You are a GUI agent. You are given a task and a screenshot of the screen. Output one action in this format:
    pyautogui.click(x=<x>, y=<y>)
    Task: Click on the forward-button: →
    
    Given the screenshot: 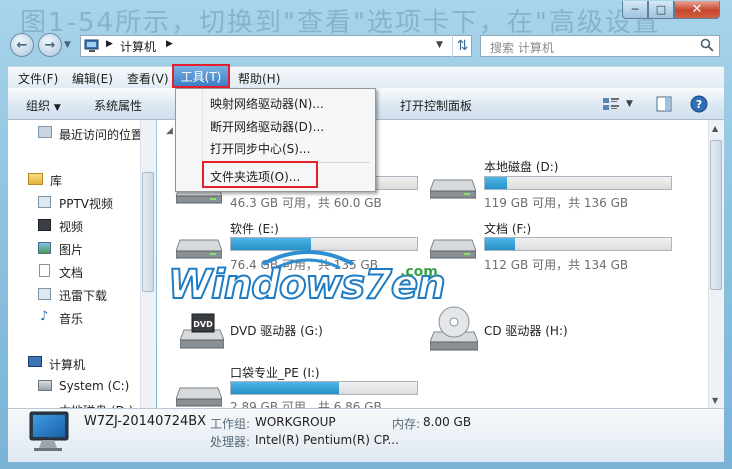 What is the action you would take?
    pyautogui.click(x=50, y=45)
    